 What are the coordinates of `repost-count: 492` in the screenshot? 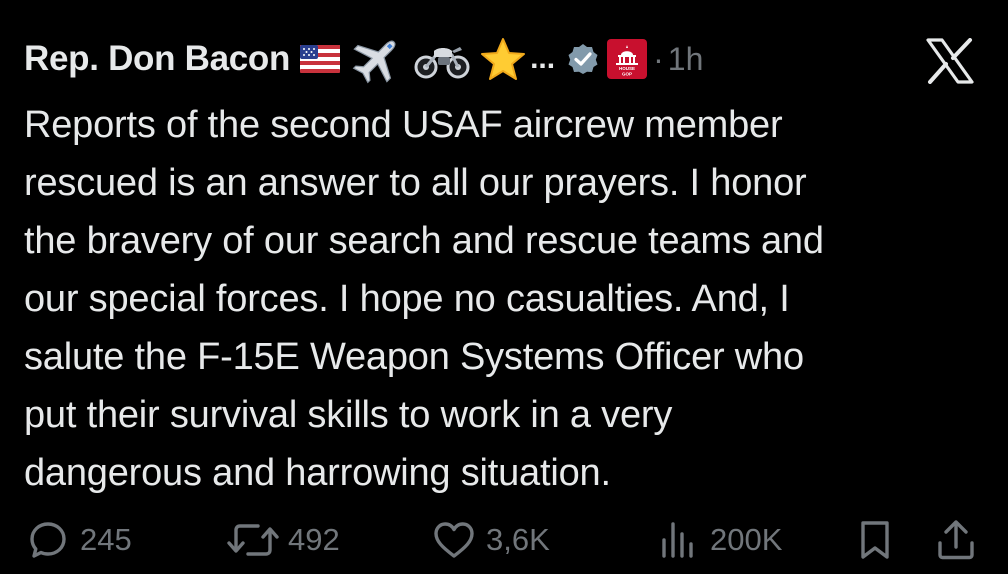 It's located at (314, 539).